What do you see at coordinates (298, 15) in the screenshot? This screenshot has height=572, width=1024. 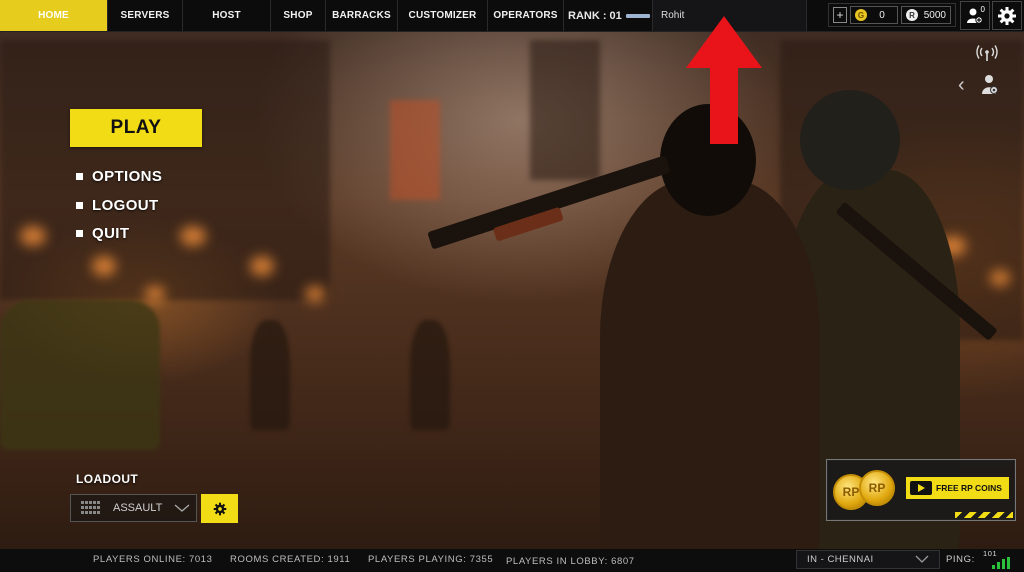 I see `nav-tab-shop: SHOP` at bounding box center [298, 15].